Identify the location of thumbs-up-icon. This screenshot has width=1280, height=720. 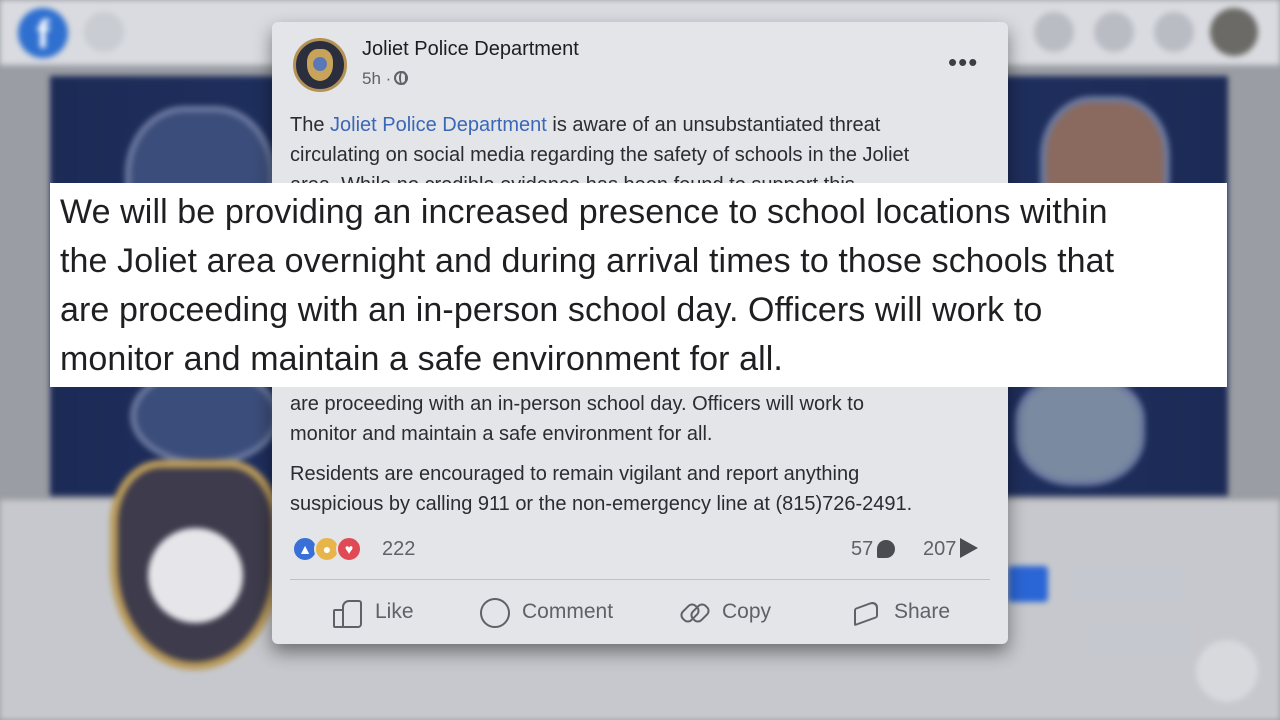
(347, 613).